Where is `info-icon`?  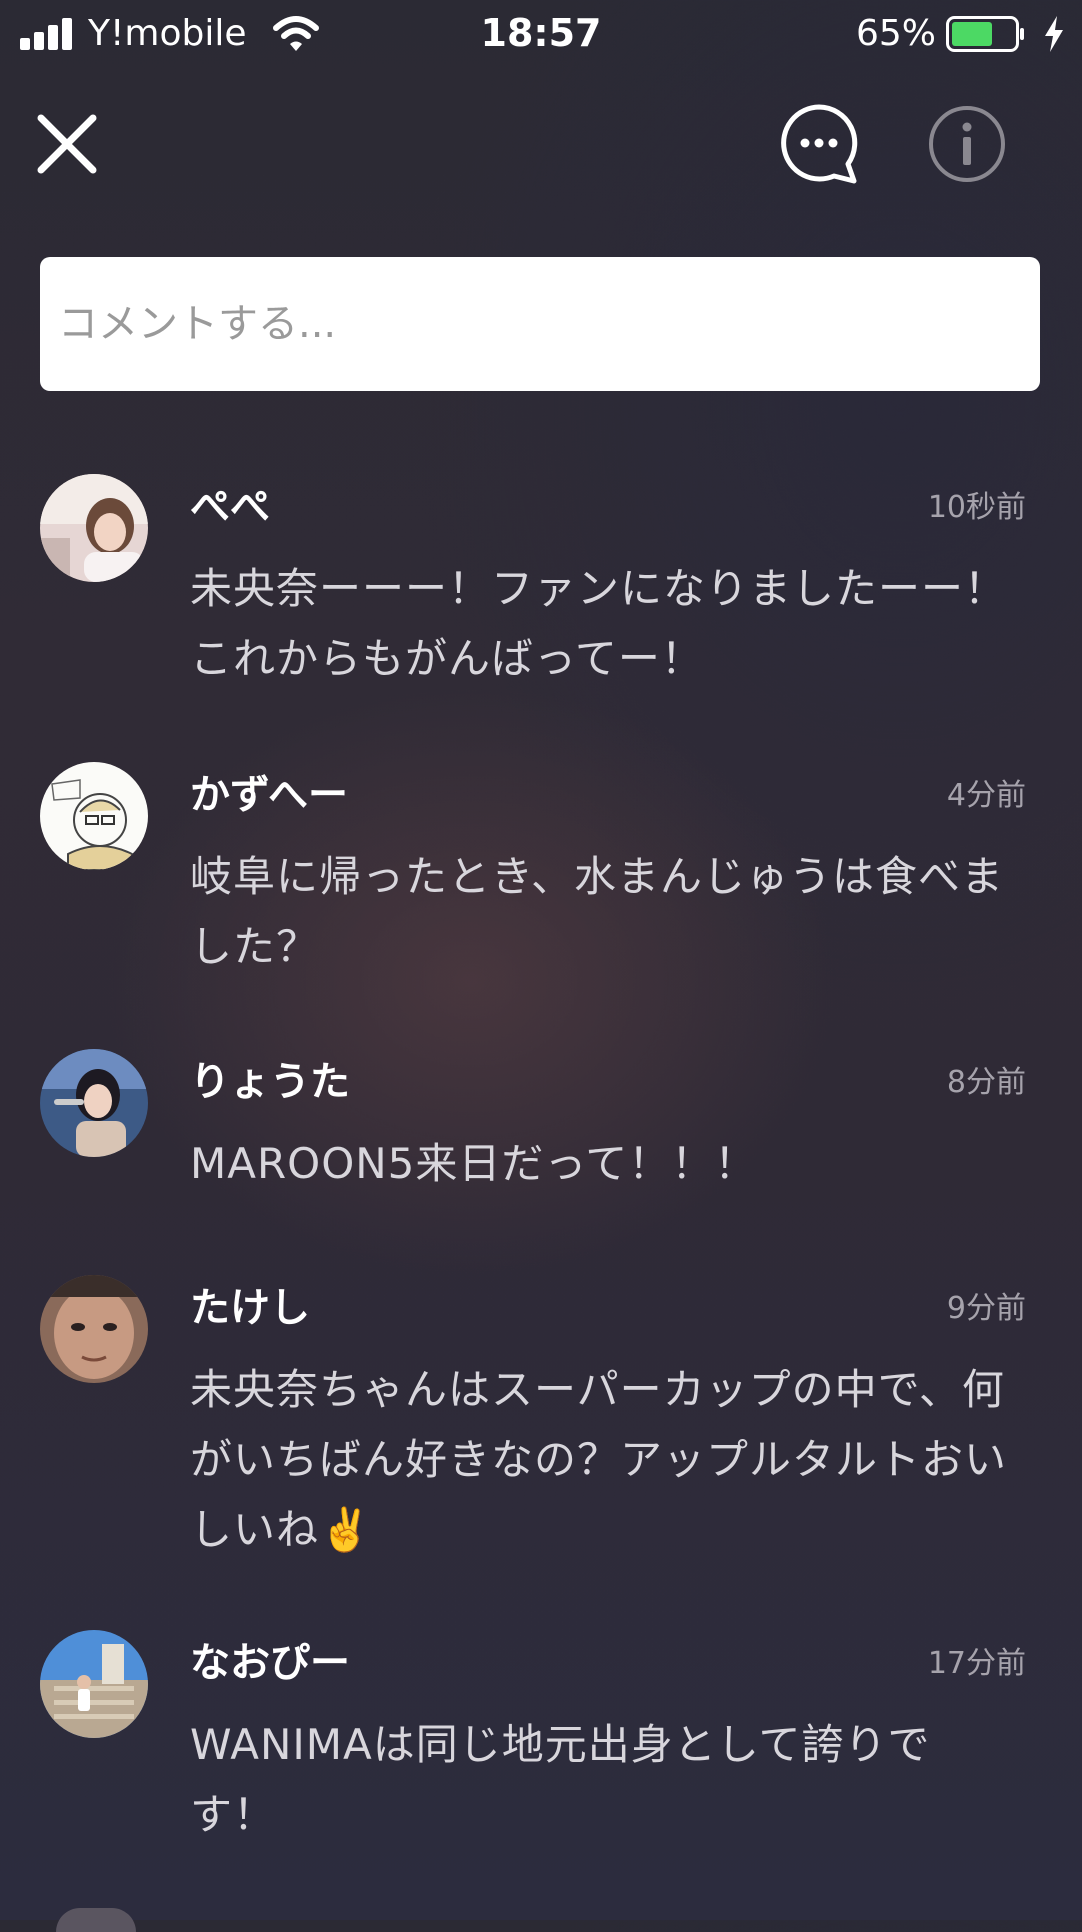
info-icon is located at coordinates (967, 144).